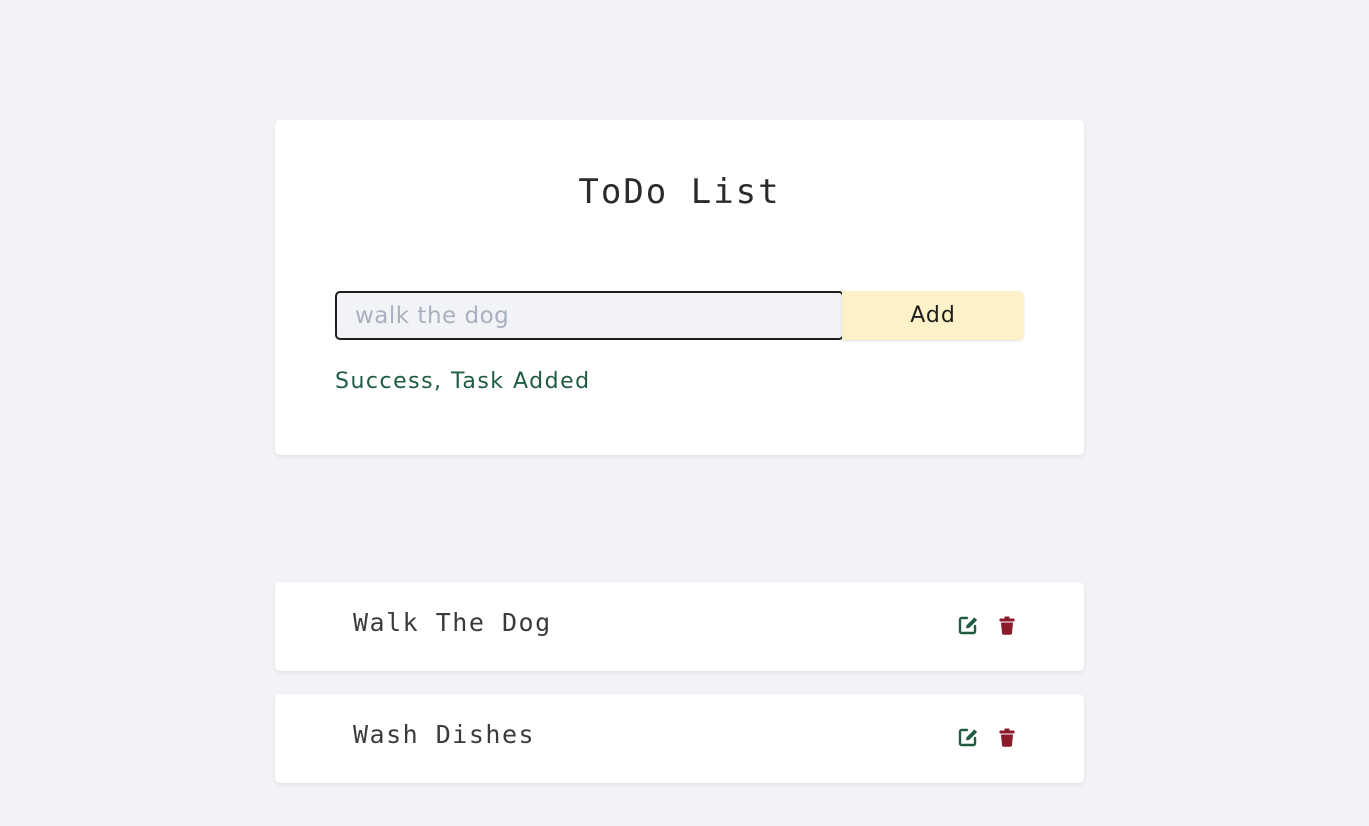 The width and height of the screenshot is (1369, 826). What do you see at coordinates (933, 315) in the screenshot?
I see `add-button: Add` at bounding box center [933, 315].